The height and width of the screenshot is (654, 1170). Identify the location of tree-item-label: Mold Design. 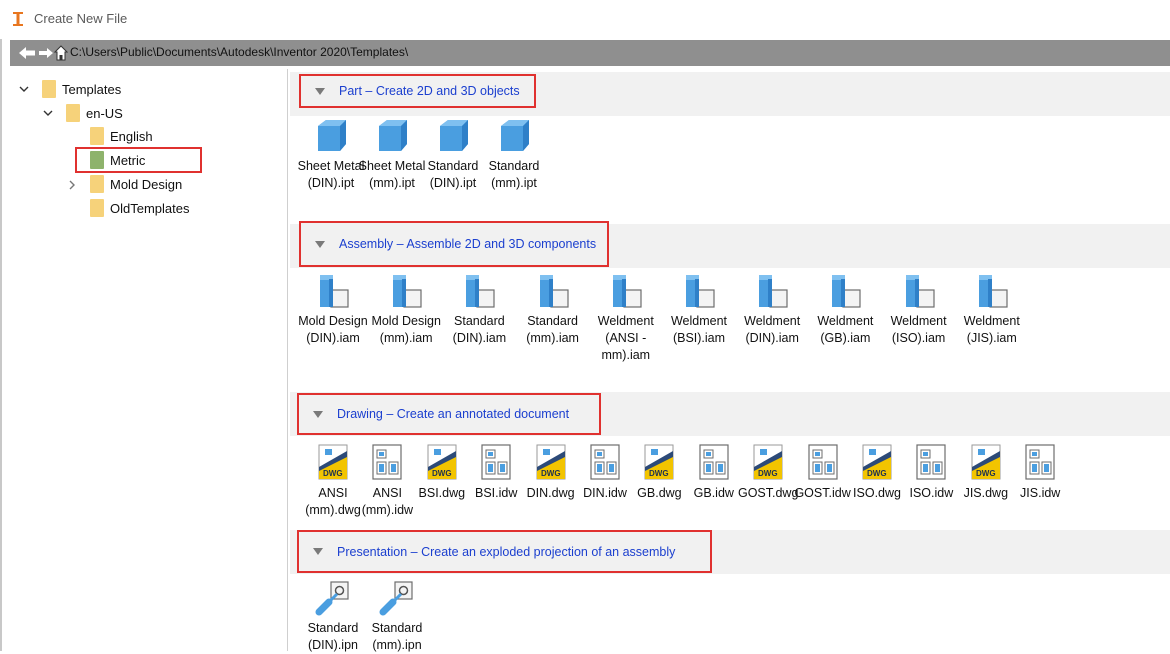
(146, 184).